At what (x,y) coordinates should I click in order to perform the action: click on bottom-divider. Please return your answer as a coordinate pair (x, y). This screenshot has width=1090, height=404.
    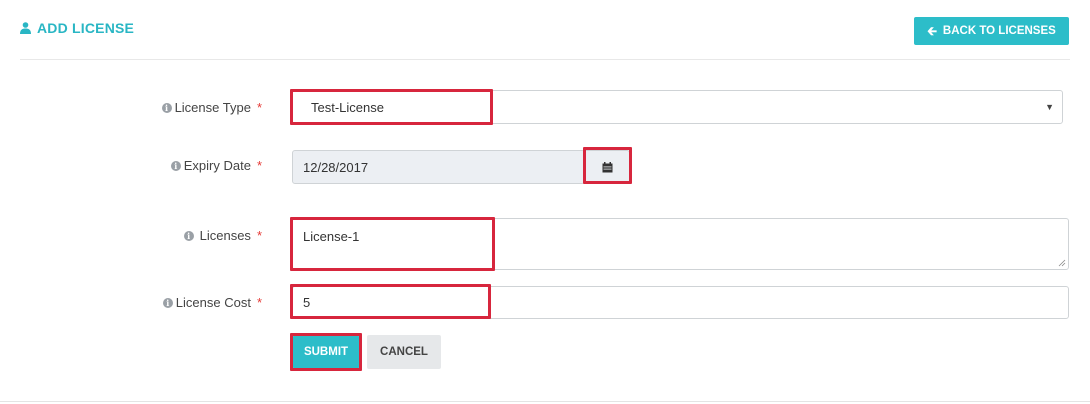
    Looking at the image, I should click on (545, 401).